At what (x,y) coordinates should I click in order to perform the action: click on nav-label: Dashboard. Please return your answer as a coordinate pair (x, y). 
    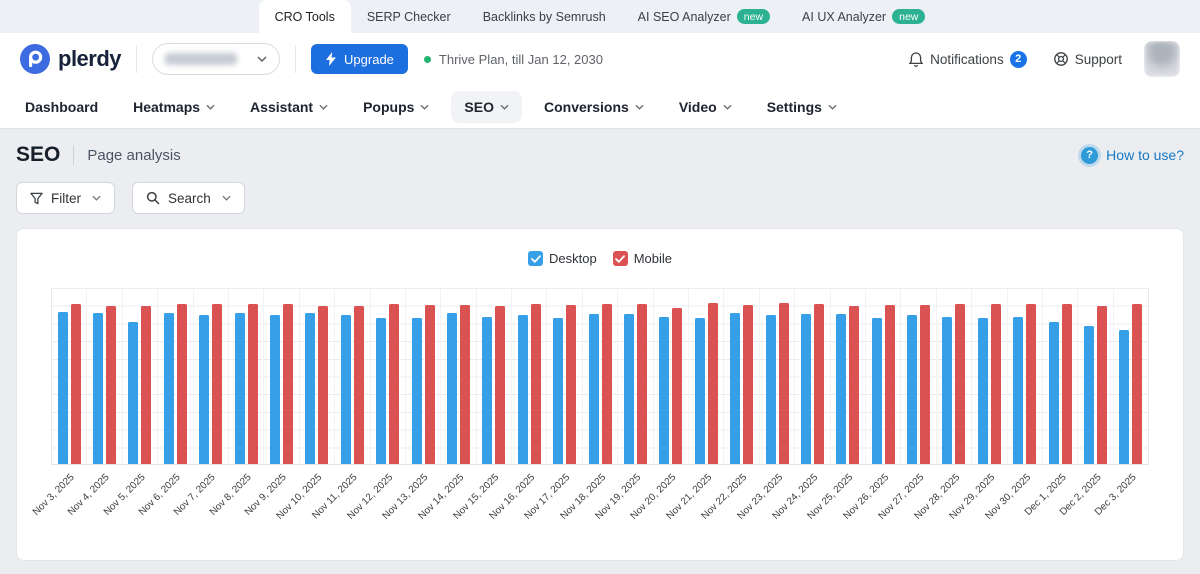
    Looking at the image, I should click on (62, 106).